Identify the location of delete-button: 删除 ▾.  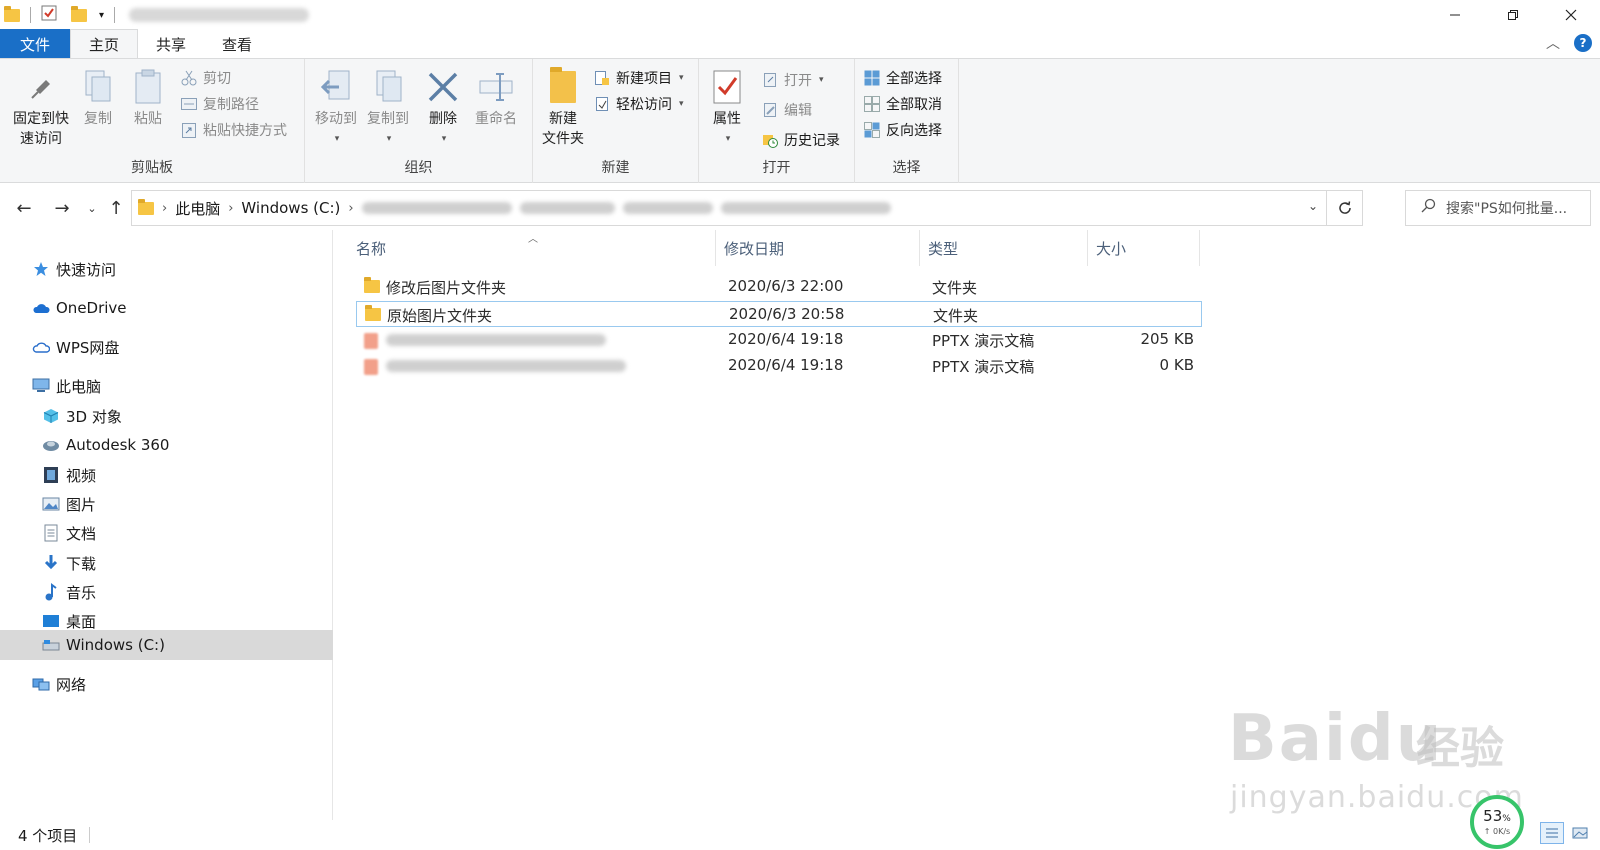
(443, 108).